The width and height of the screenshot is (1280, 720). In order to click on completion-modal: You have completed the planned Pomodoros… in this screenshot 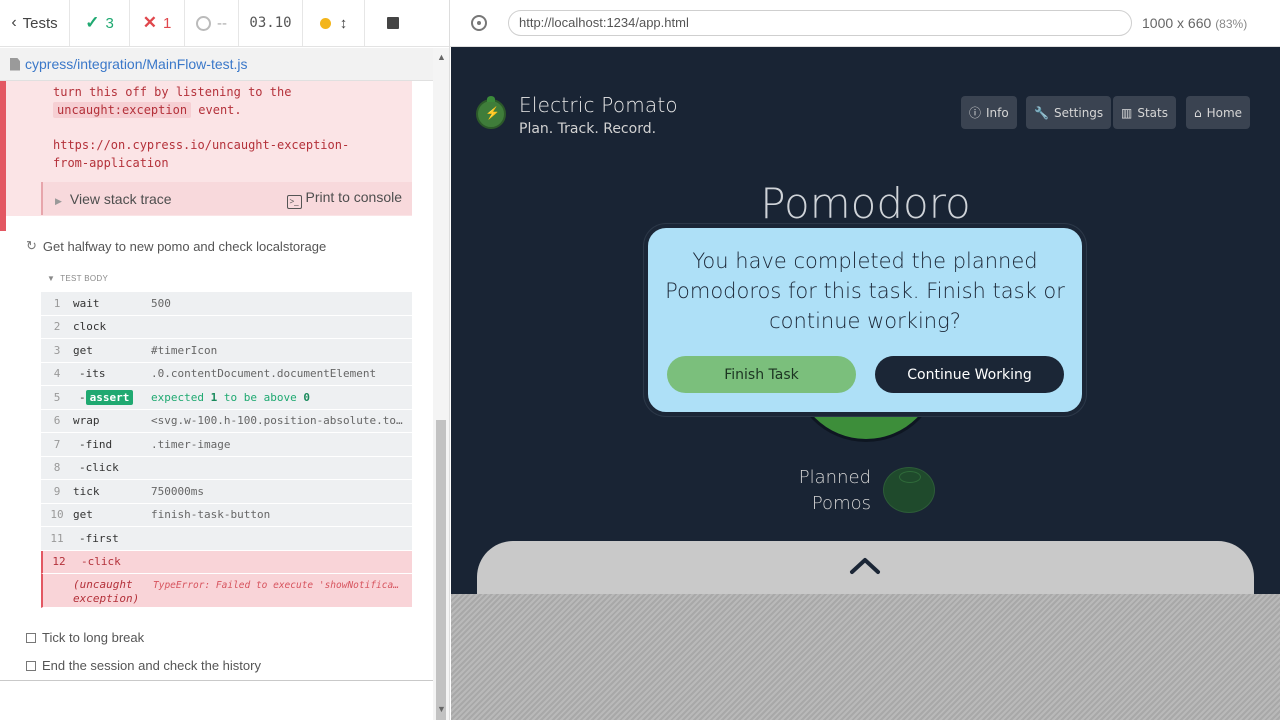, I will do `click(865, 320)`.